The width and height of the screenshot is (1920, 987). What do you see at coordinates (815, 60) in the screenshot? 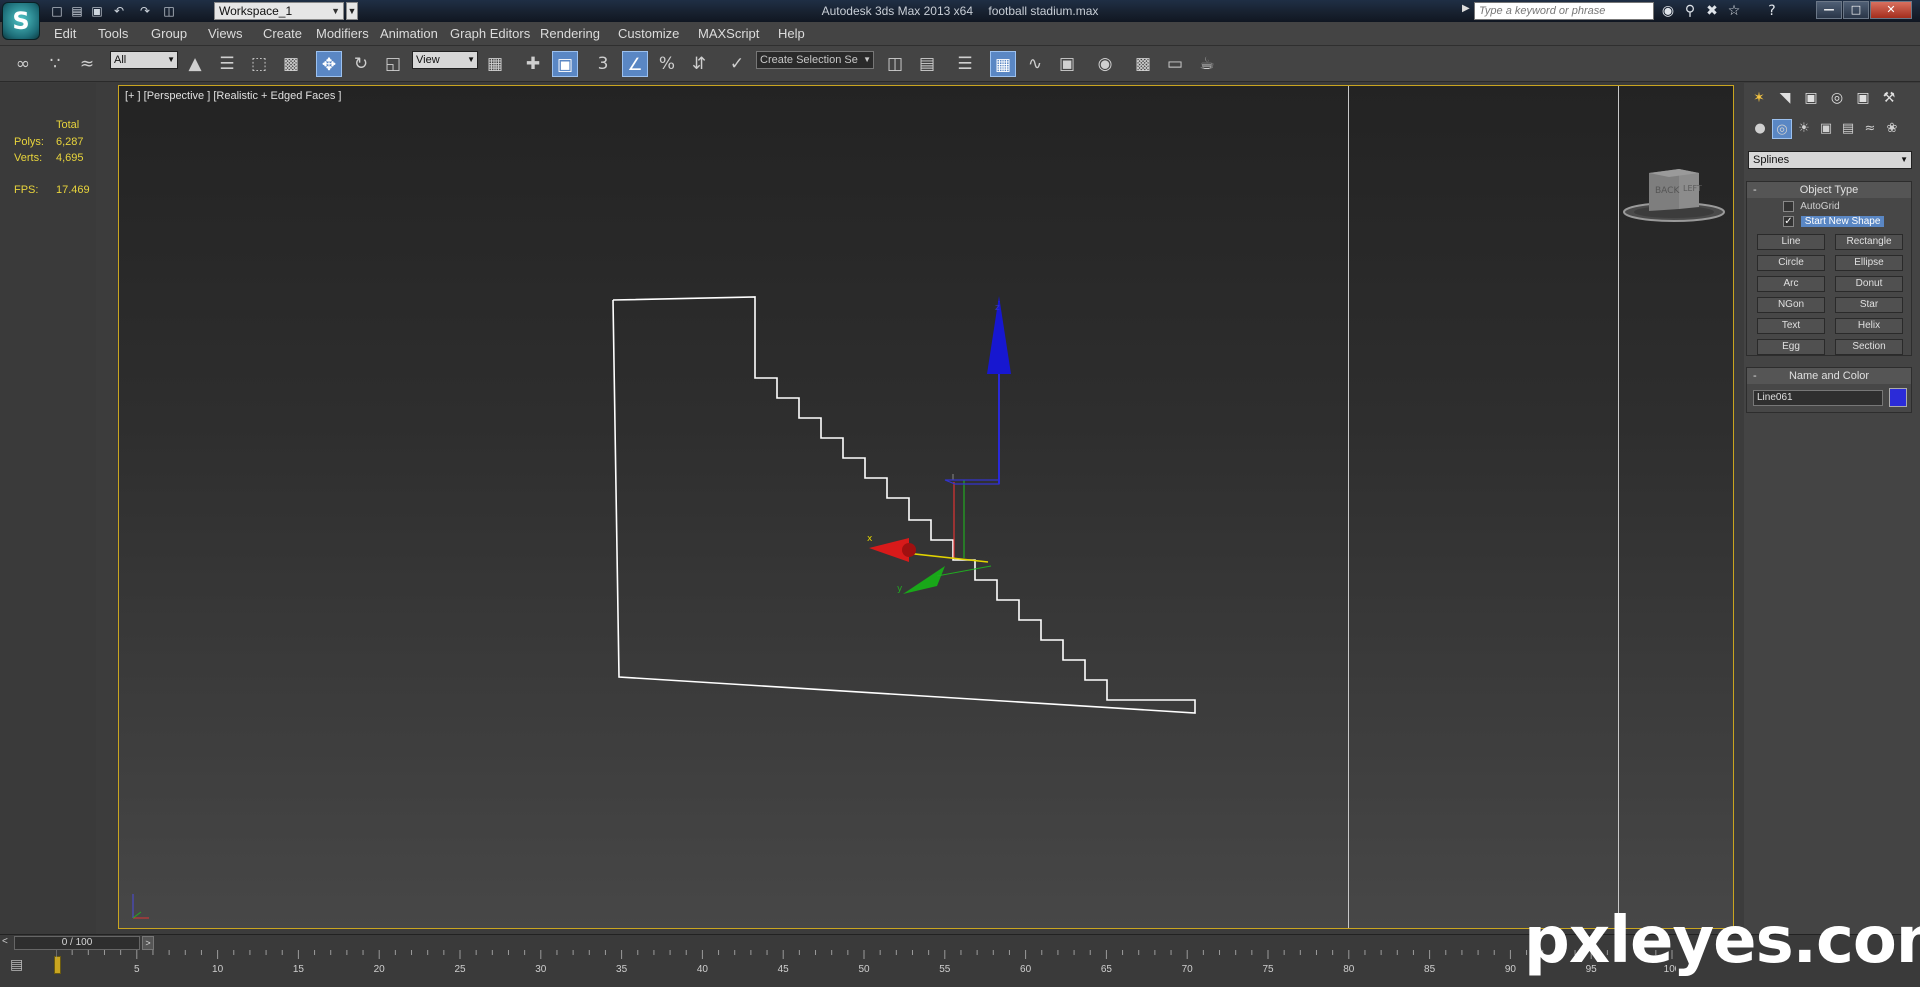
I see `named-selection-set-input: Create Selection Se ▼` at bounding box center [815, 60].